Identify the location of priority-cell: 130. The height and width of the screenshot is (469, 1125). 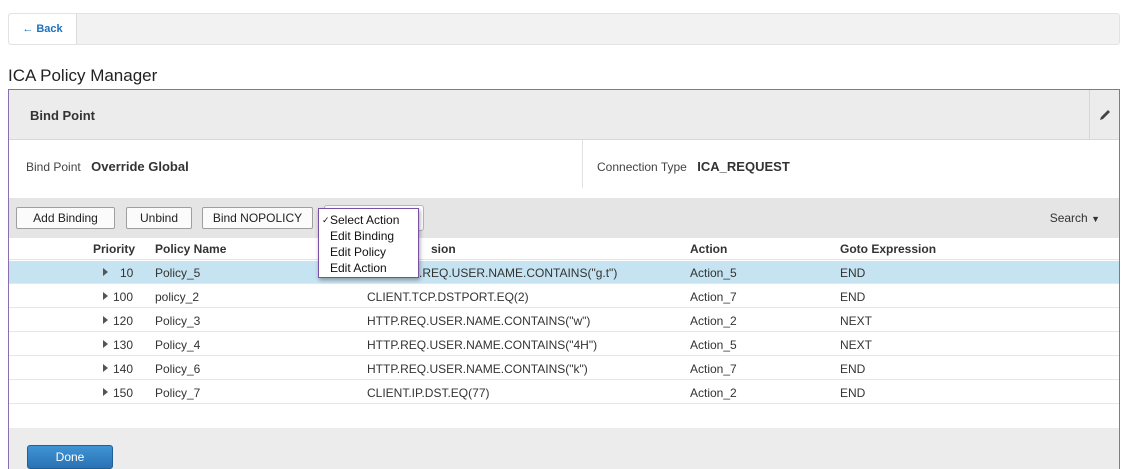
(123, 345).